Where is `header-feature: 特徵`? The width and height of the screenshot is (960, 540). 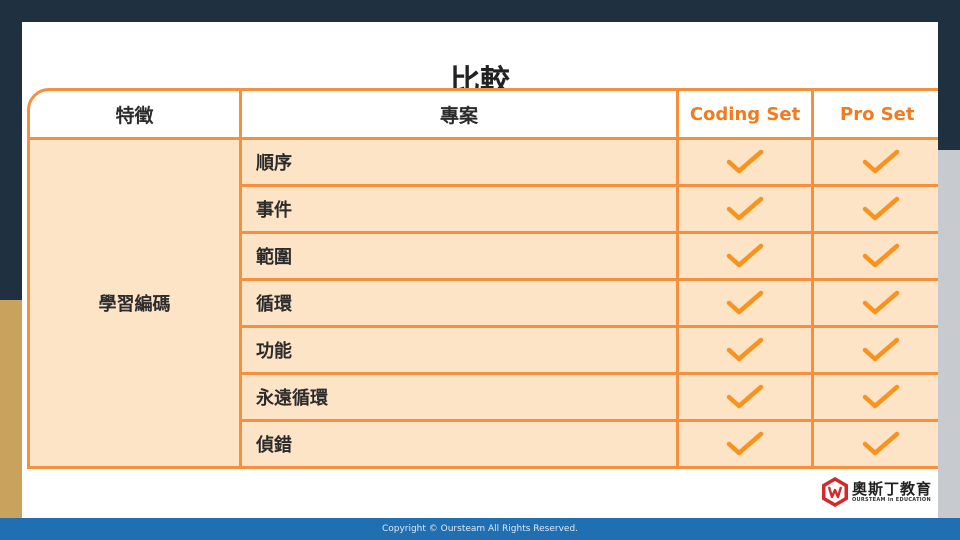
header-feature: 特徵 is located at coordinates (134, 114).